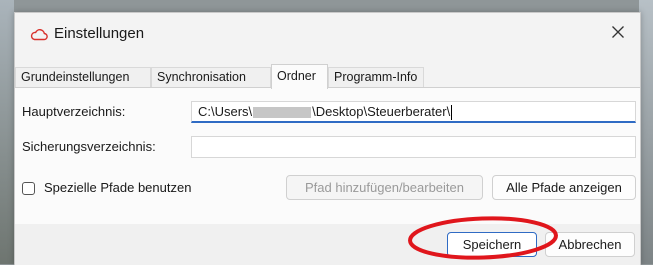 This screenshot has width=653, height=265. Describe the element at coordinates (99, 33) in the screenshot. I see `window-title: Einstellungen` at that location.